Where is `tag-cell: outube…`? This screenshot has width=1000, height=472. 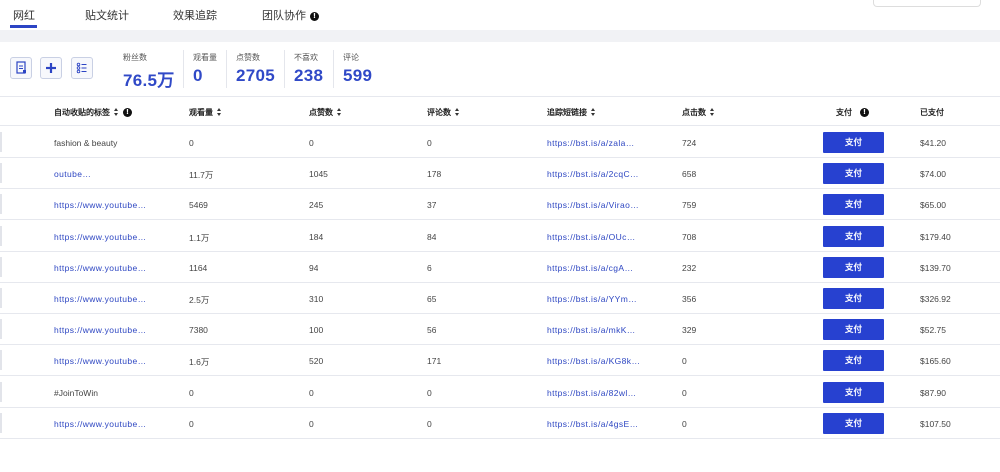
tag-cell: outube… is located at coordinates (106, 174).